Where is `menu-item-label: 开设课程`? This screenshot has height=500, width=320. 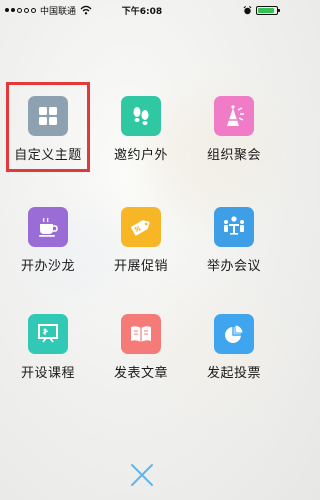 menu-item-label: 开设课程 is located at coordinates (47, 373).